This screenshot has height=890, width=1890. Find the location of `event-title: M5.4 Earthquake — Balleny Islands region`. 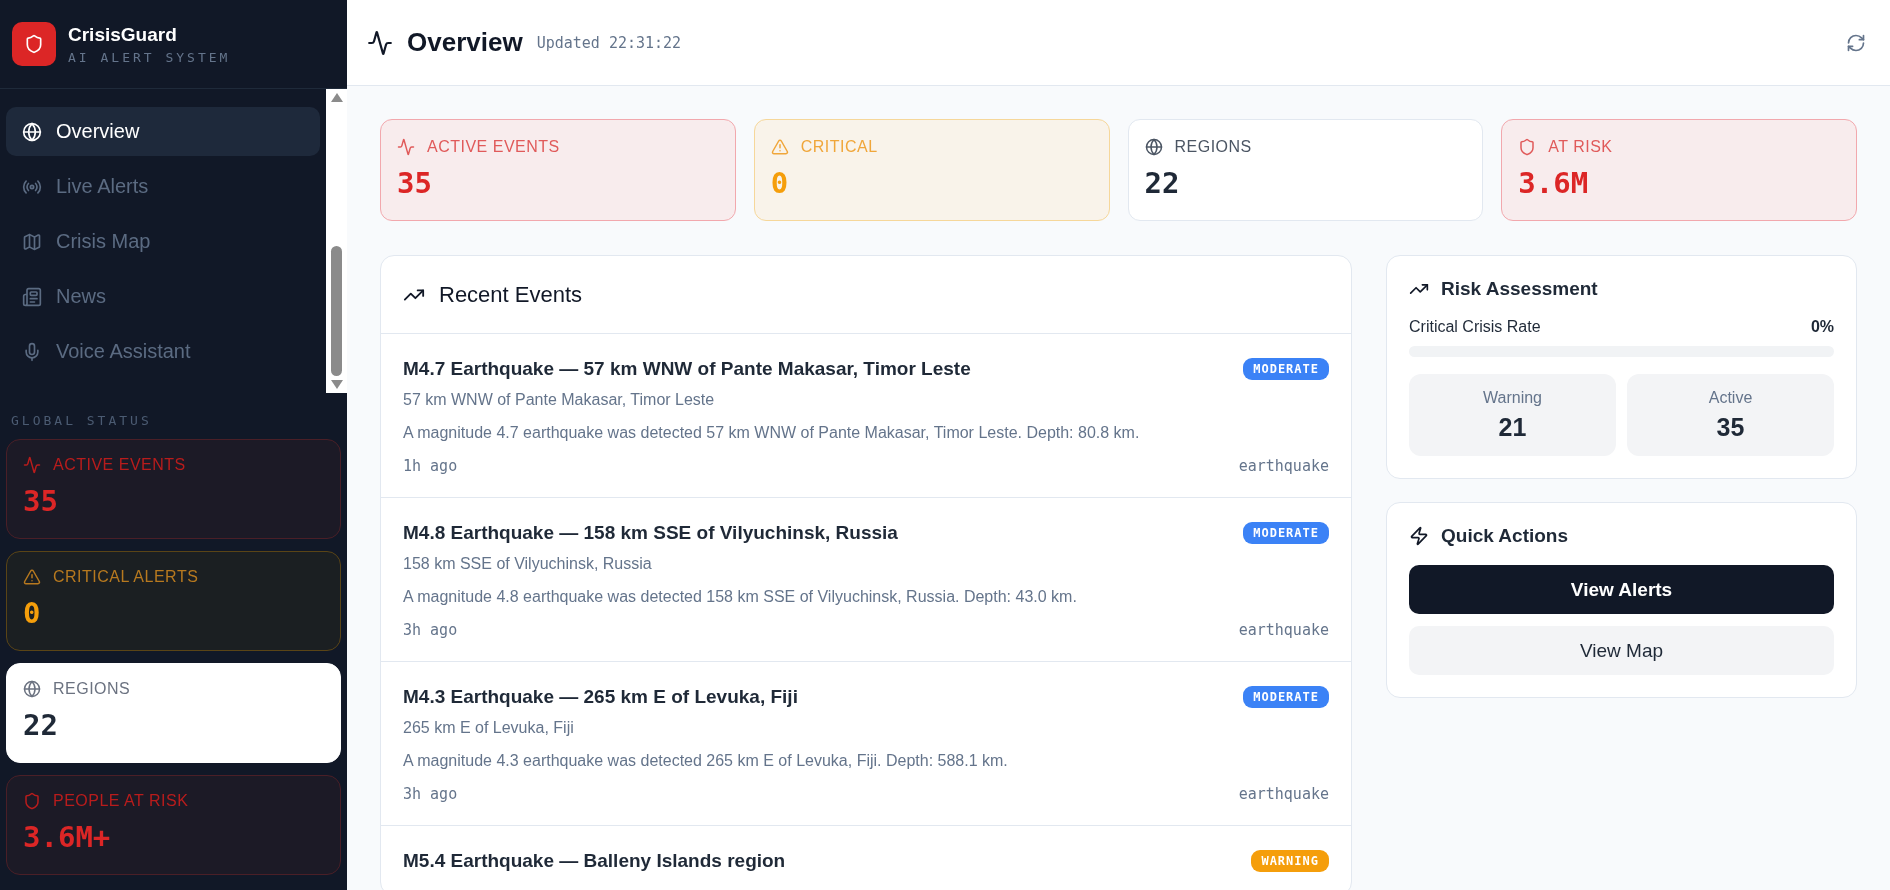

event-title: M5.4 Earthquake — Balleny Islands region is located at coordinates (594, 861).